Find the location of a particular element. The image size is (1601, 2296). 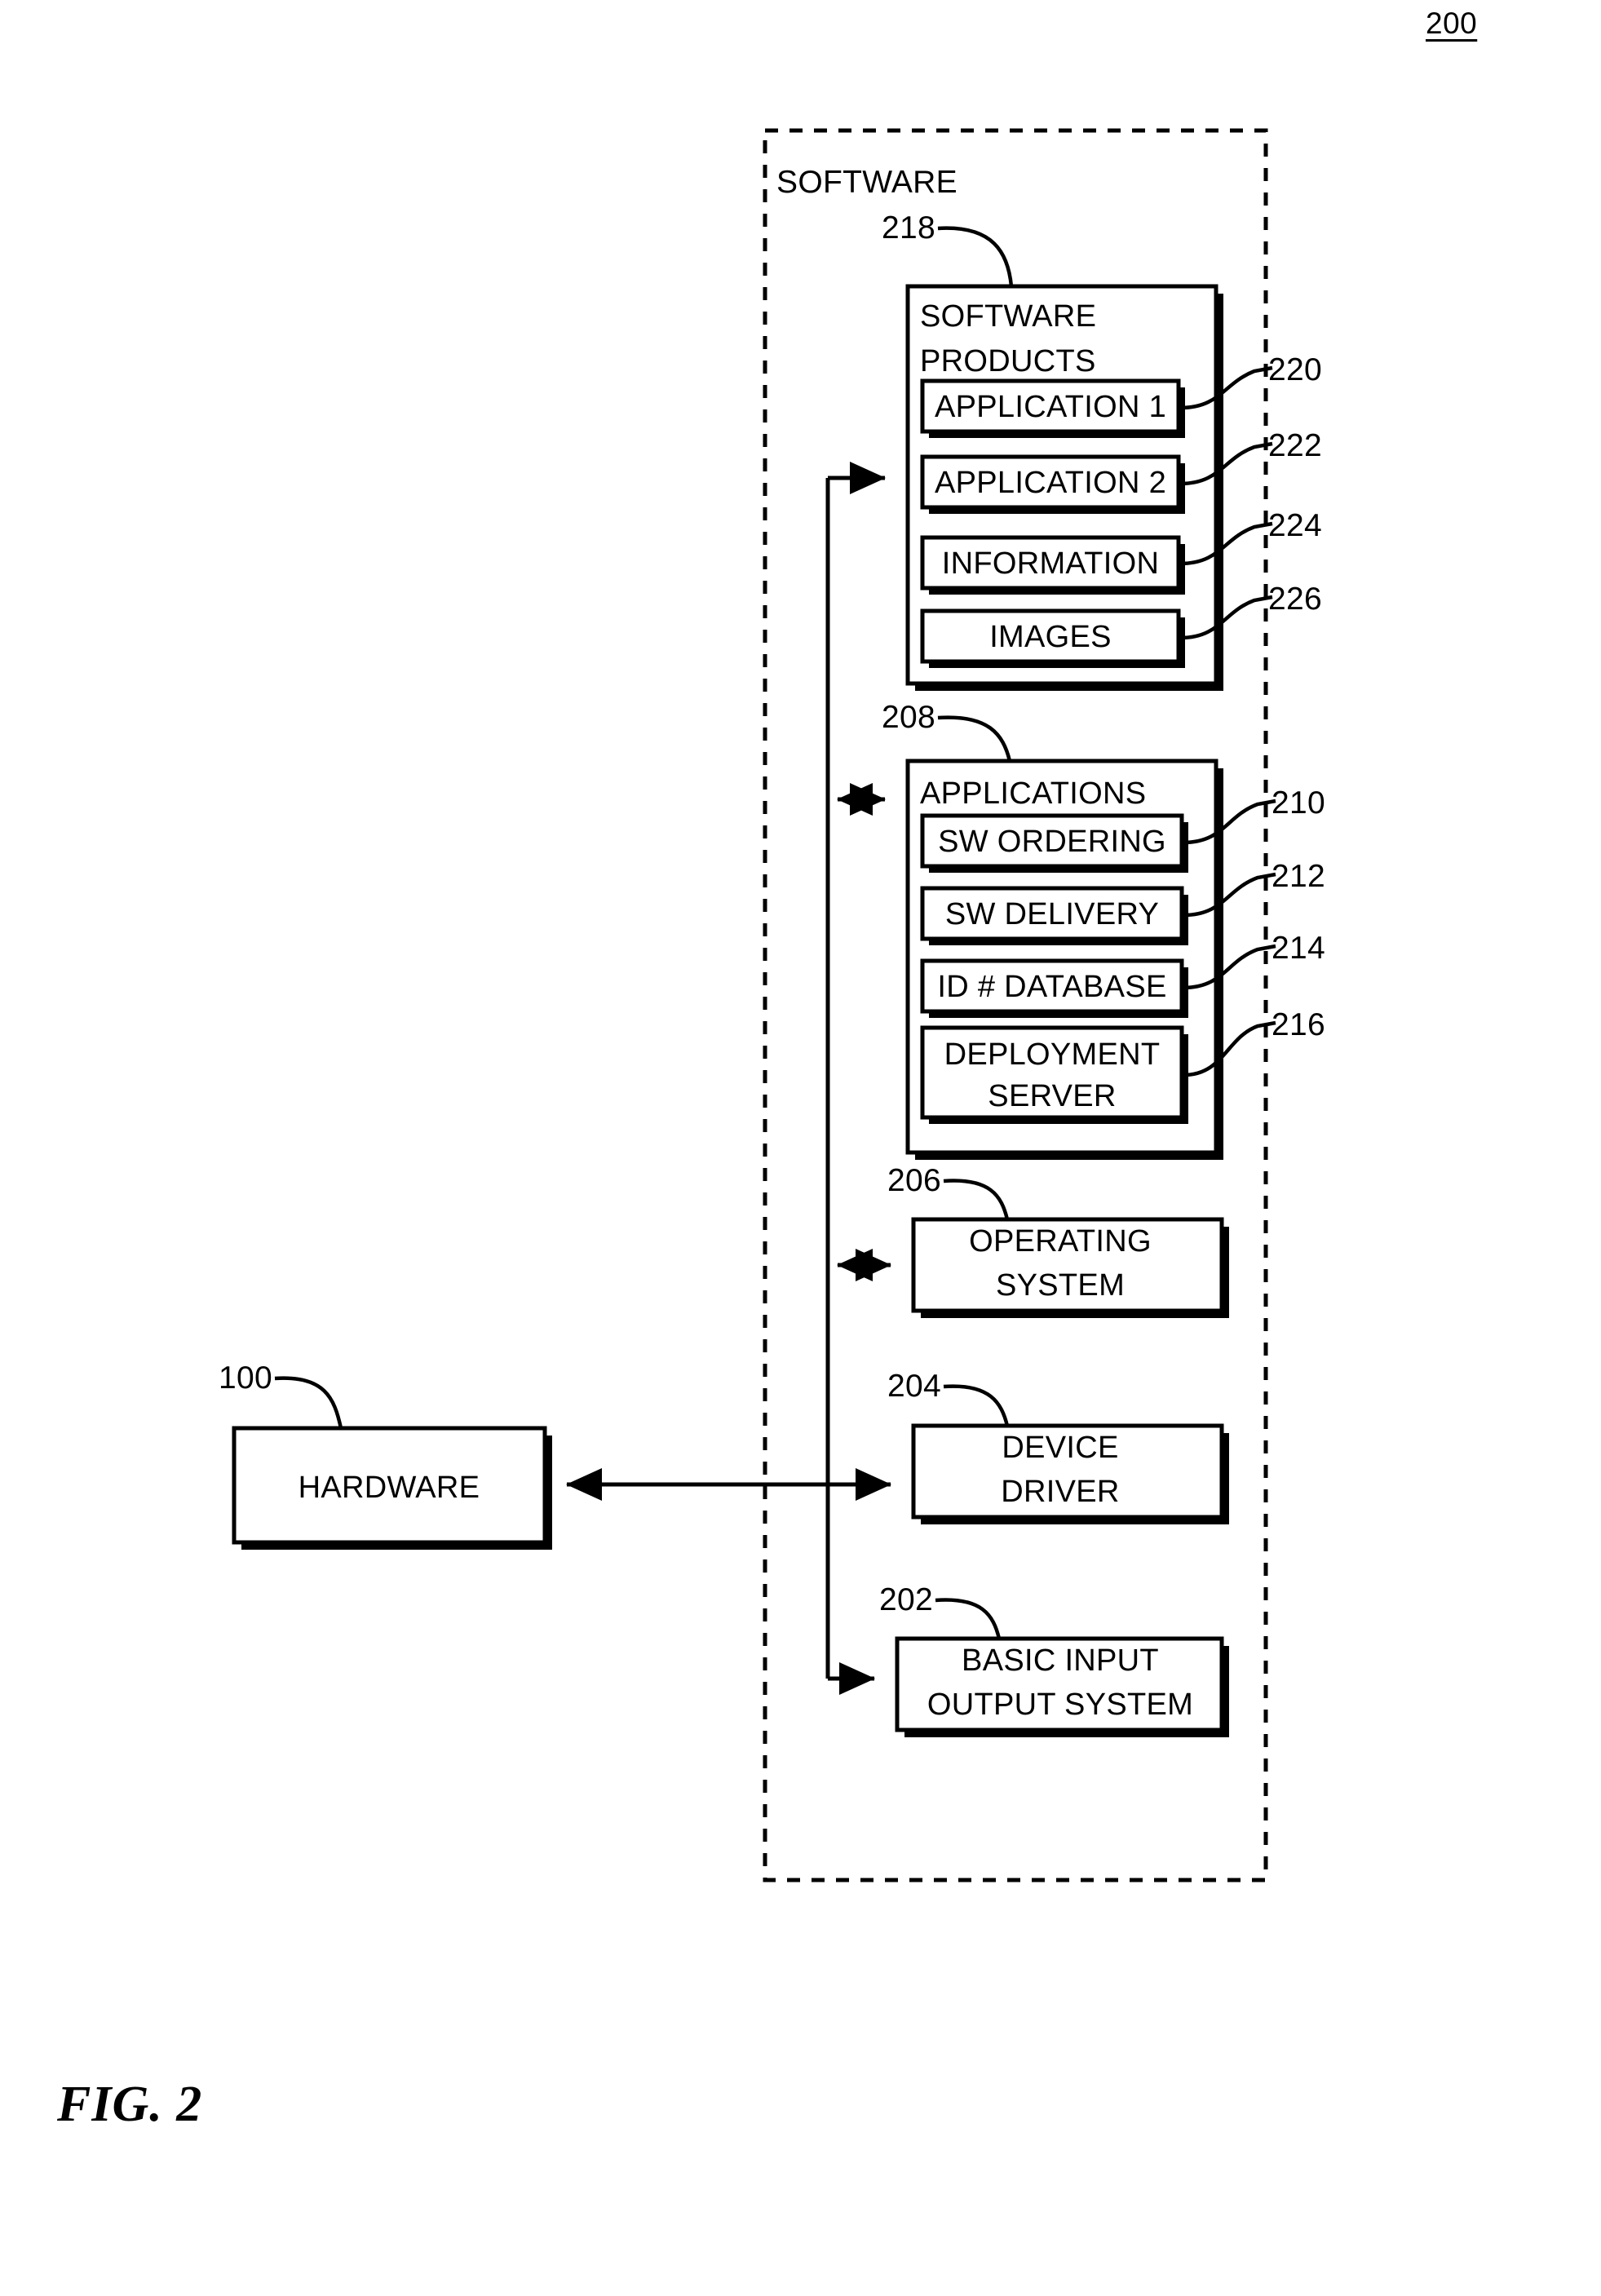

reference-number-206: 206 is located at coordinates (914, 1181).